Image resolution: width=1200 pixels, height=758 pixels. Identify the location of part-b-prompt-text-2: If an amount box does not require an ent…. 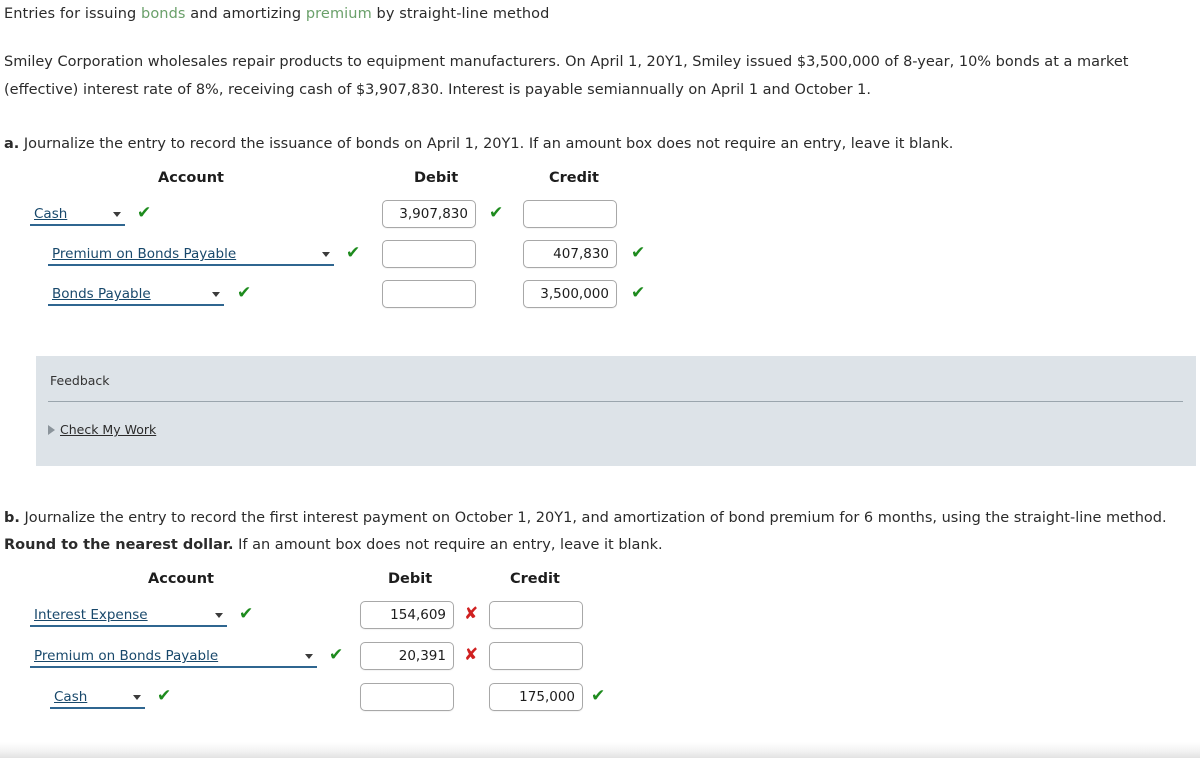
(448, 545).